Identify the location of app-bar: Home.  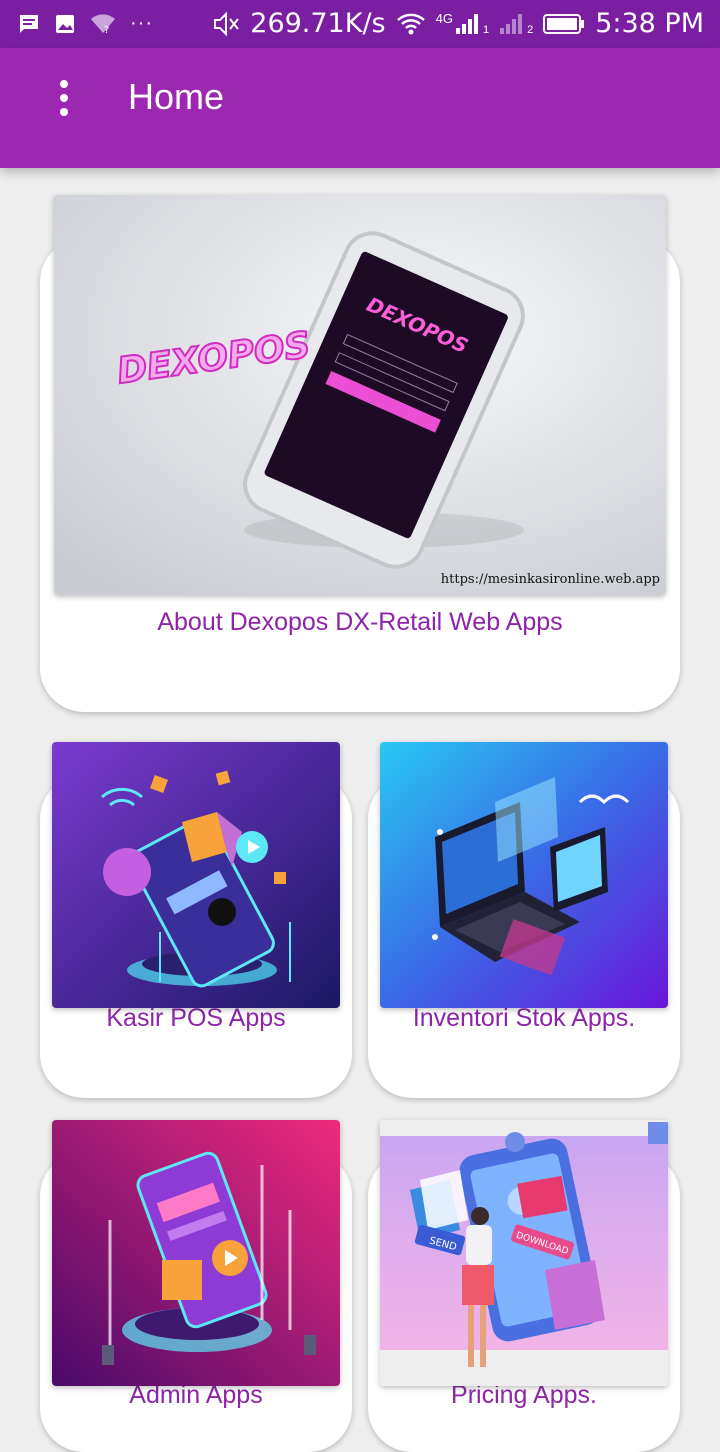
(360, 108).